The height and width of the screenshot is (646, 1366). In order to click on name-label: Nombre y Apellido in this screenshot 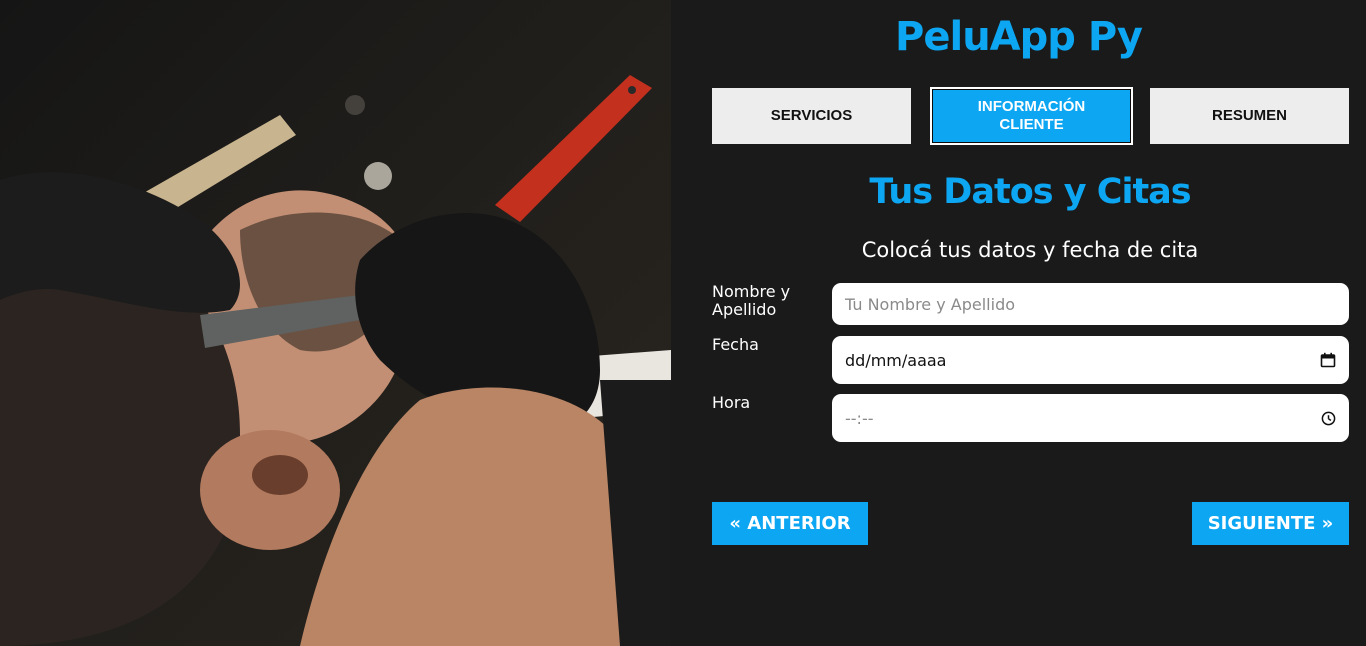, I will do `click(751, 300)`.